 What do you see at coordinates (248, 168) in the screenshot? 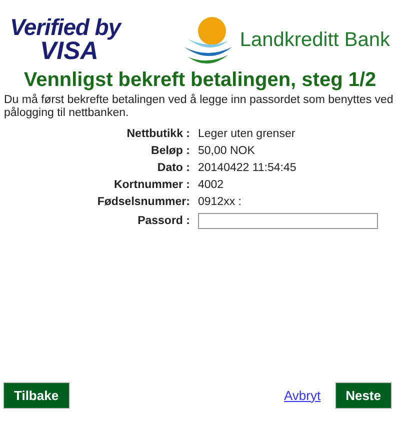
I see `field-value: 20140422 11:54:45` at bounding box center [248, 168].